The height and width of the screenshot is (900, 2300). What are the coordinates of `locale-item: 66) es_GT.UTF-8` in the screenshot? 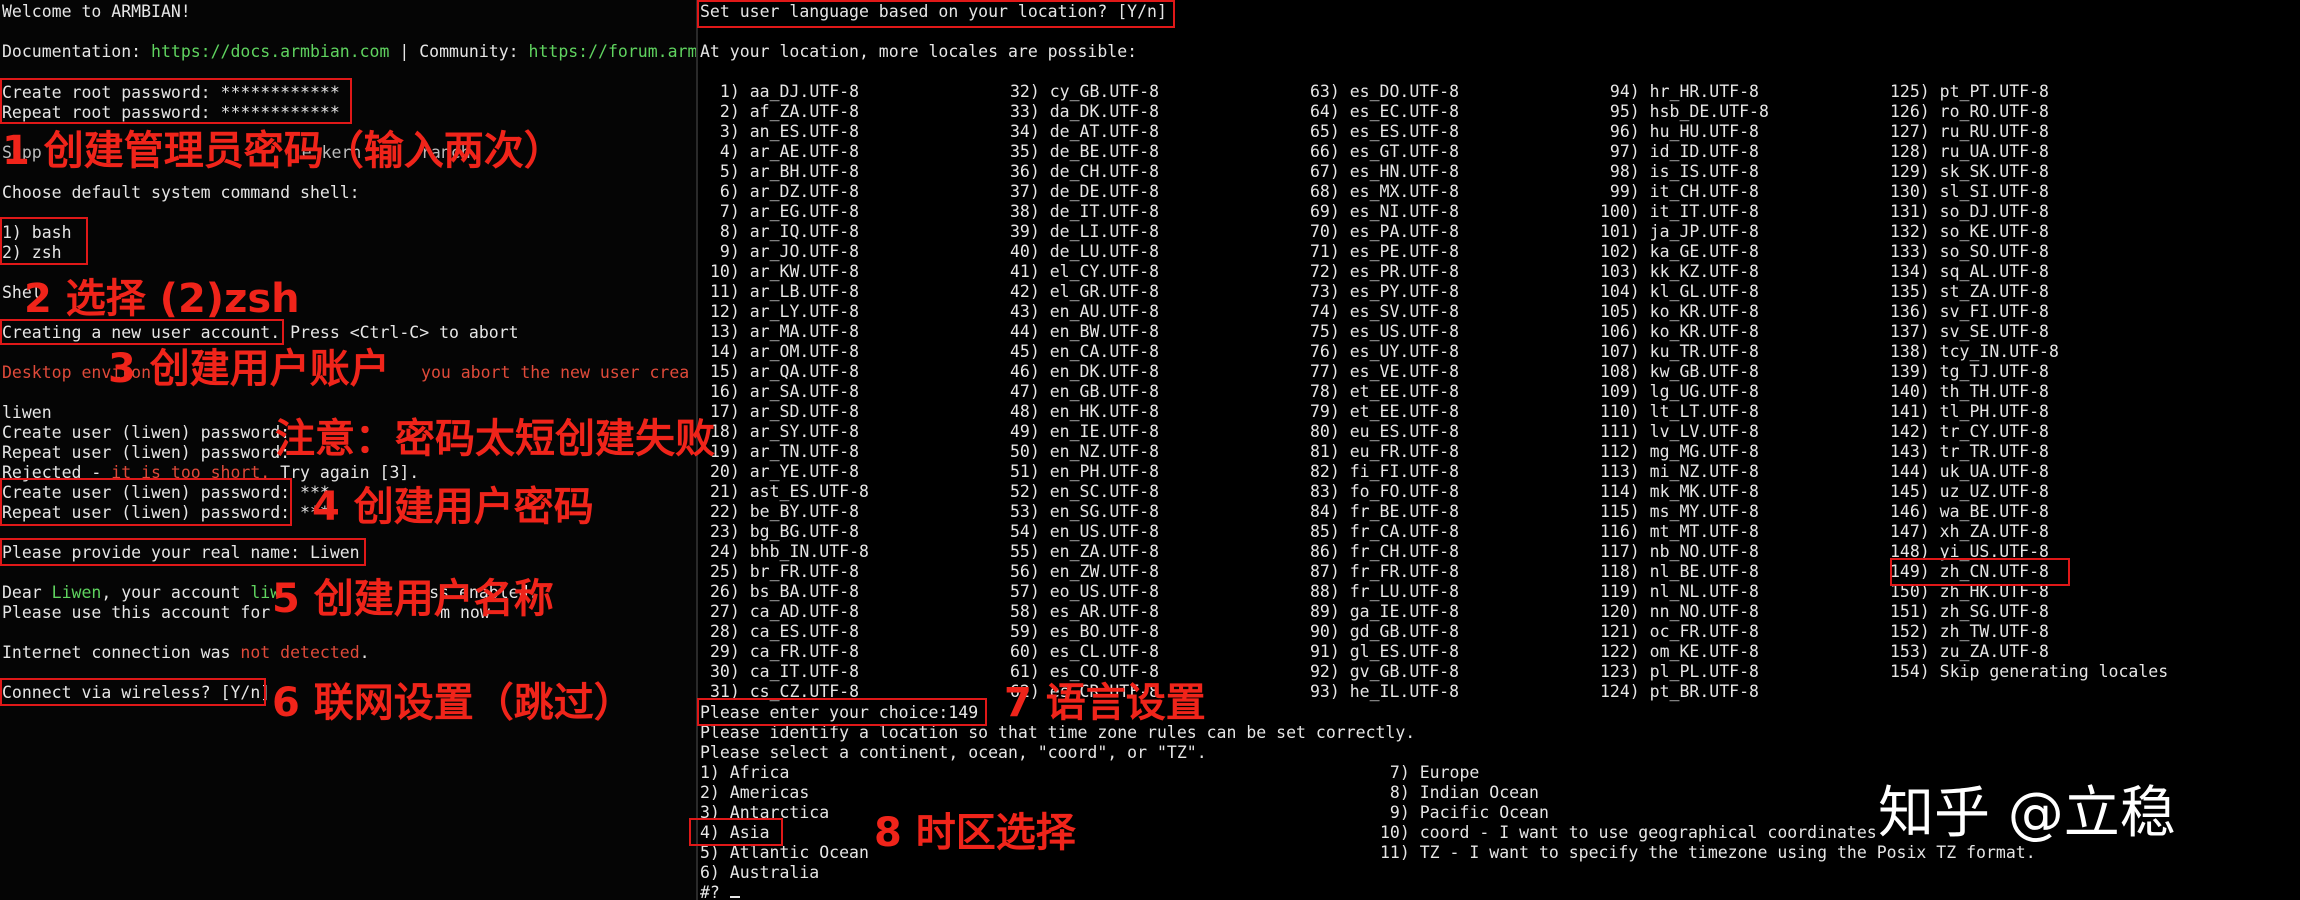 It's located at (1385, 151).